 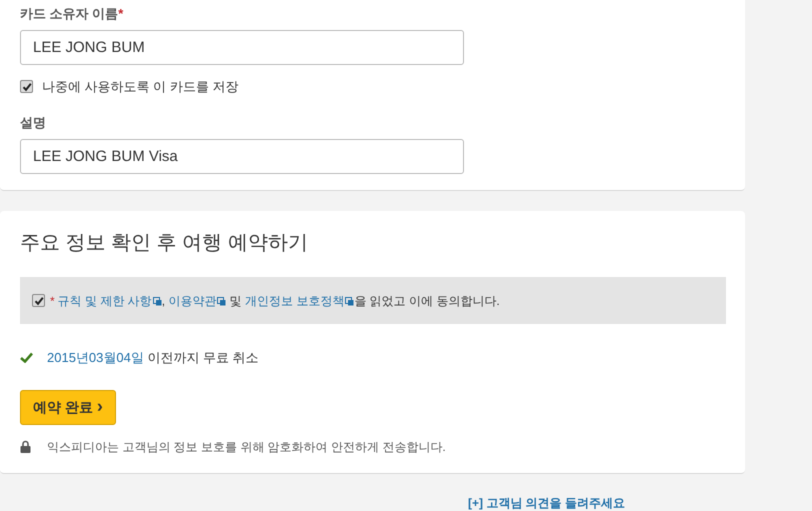 What do you see at coordinates (246, 447) in the screenshot?
I see `security-note: 익스피디아는 고객님의 정보 보호를 위해 암호화하여 안전하게 전송합니다.` at bounding box center [246, 447].